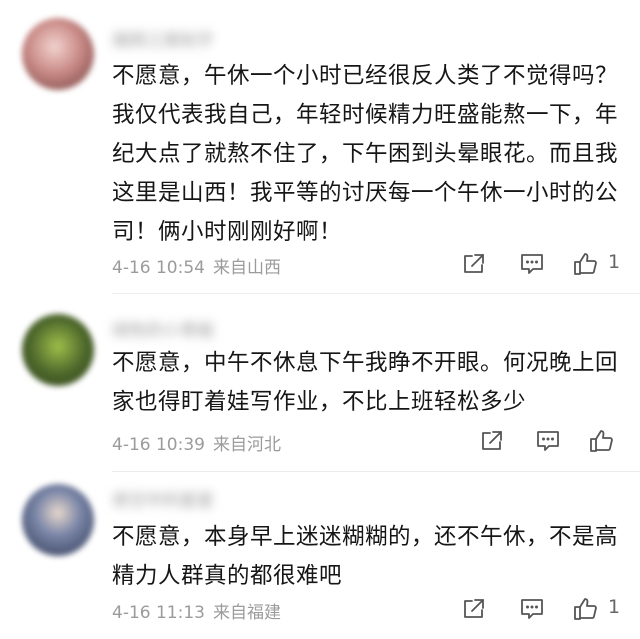  Describe the element at coordinates (365, 556) in the screenshot. I see `comment-text: 不愿意，本身早上迷迷糊糊的，还不午休，不是高精力人群真的都很难吧` at that location.